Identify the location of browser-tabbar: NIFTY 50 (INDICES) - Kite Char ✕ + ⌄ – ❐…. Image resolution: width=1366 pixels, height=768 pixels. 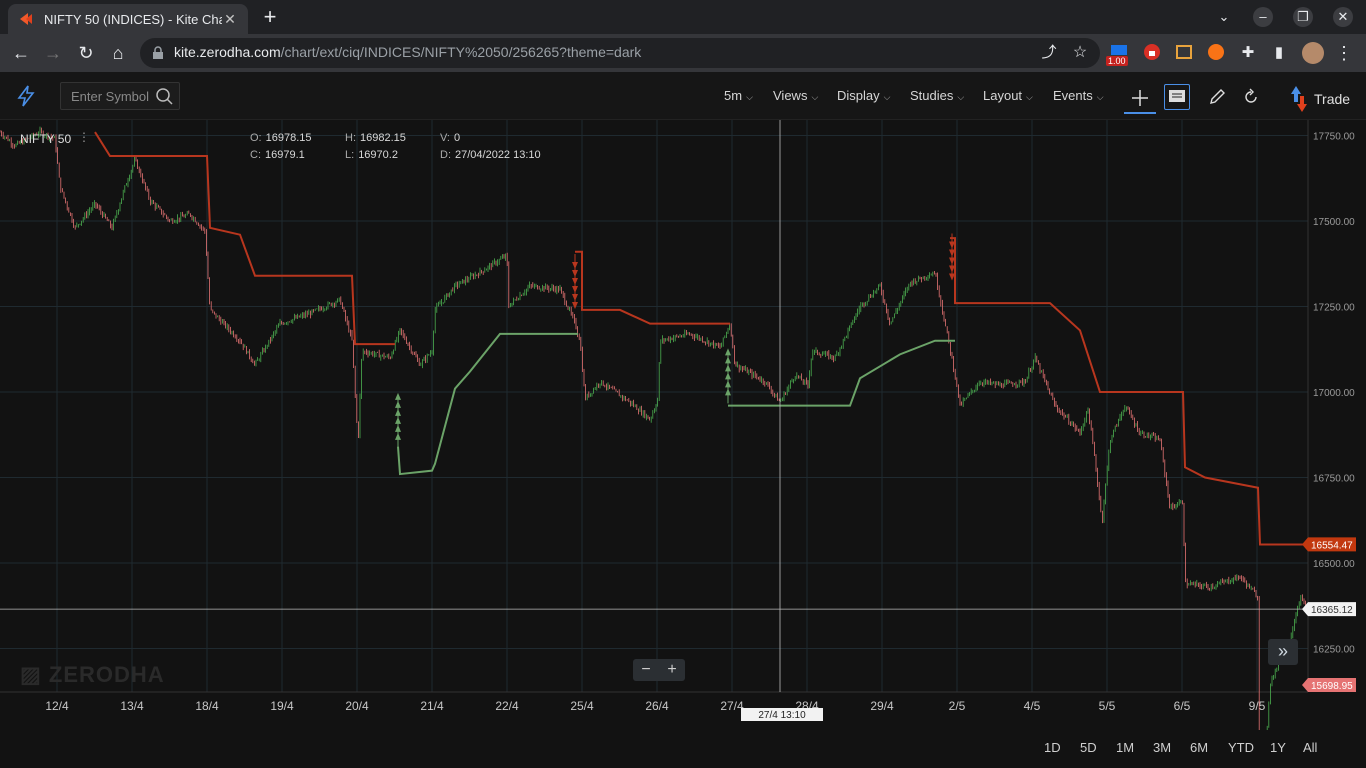
(683, 17).